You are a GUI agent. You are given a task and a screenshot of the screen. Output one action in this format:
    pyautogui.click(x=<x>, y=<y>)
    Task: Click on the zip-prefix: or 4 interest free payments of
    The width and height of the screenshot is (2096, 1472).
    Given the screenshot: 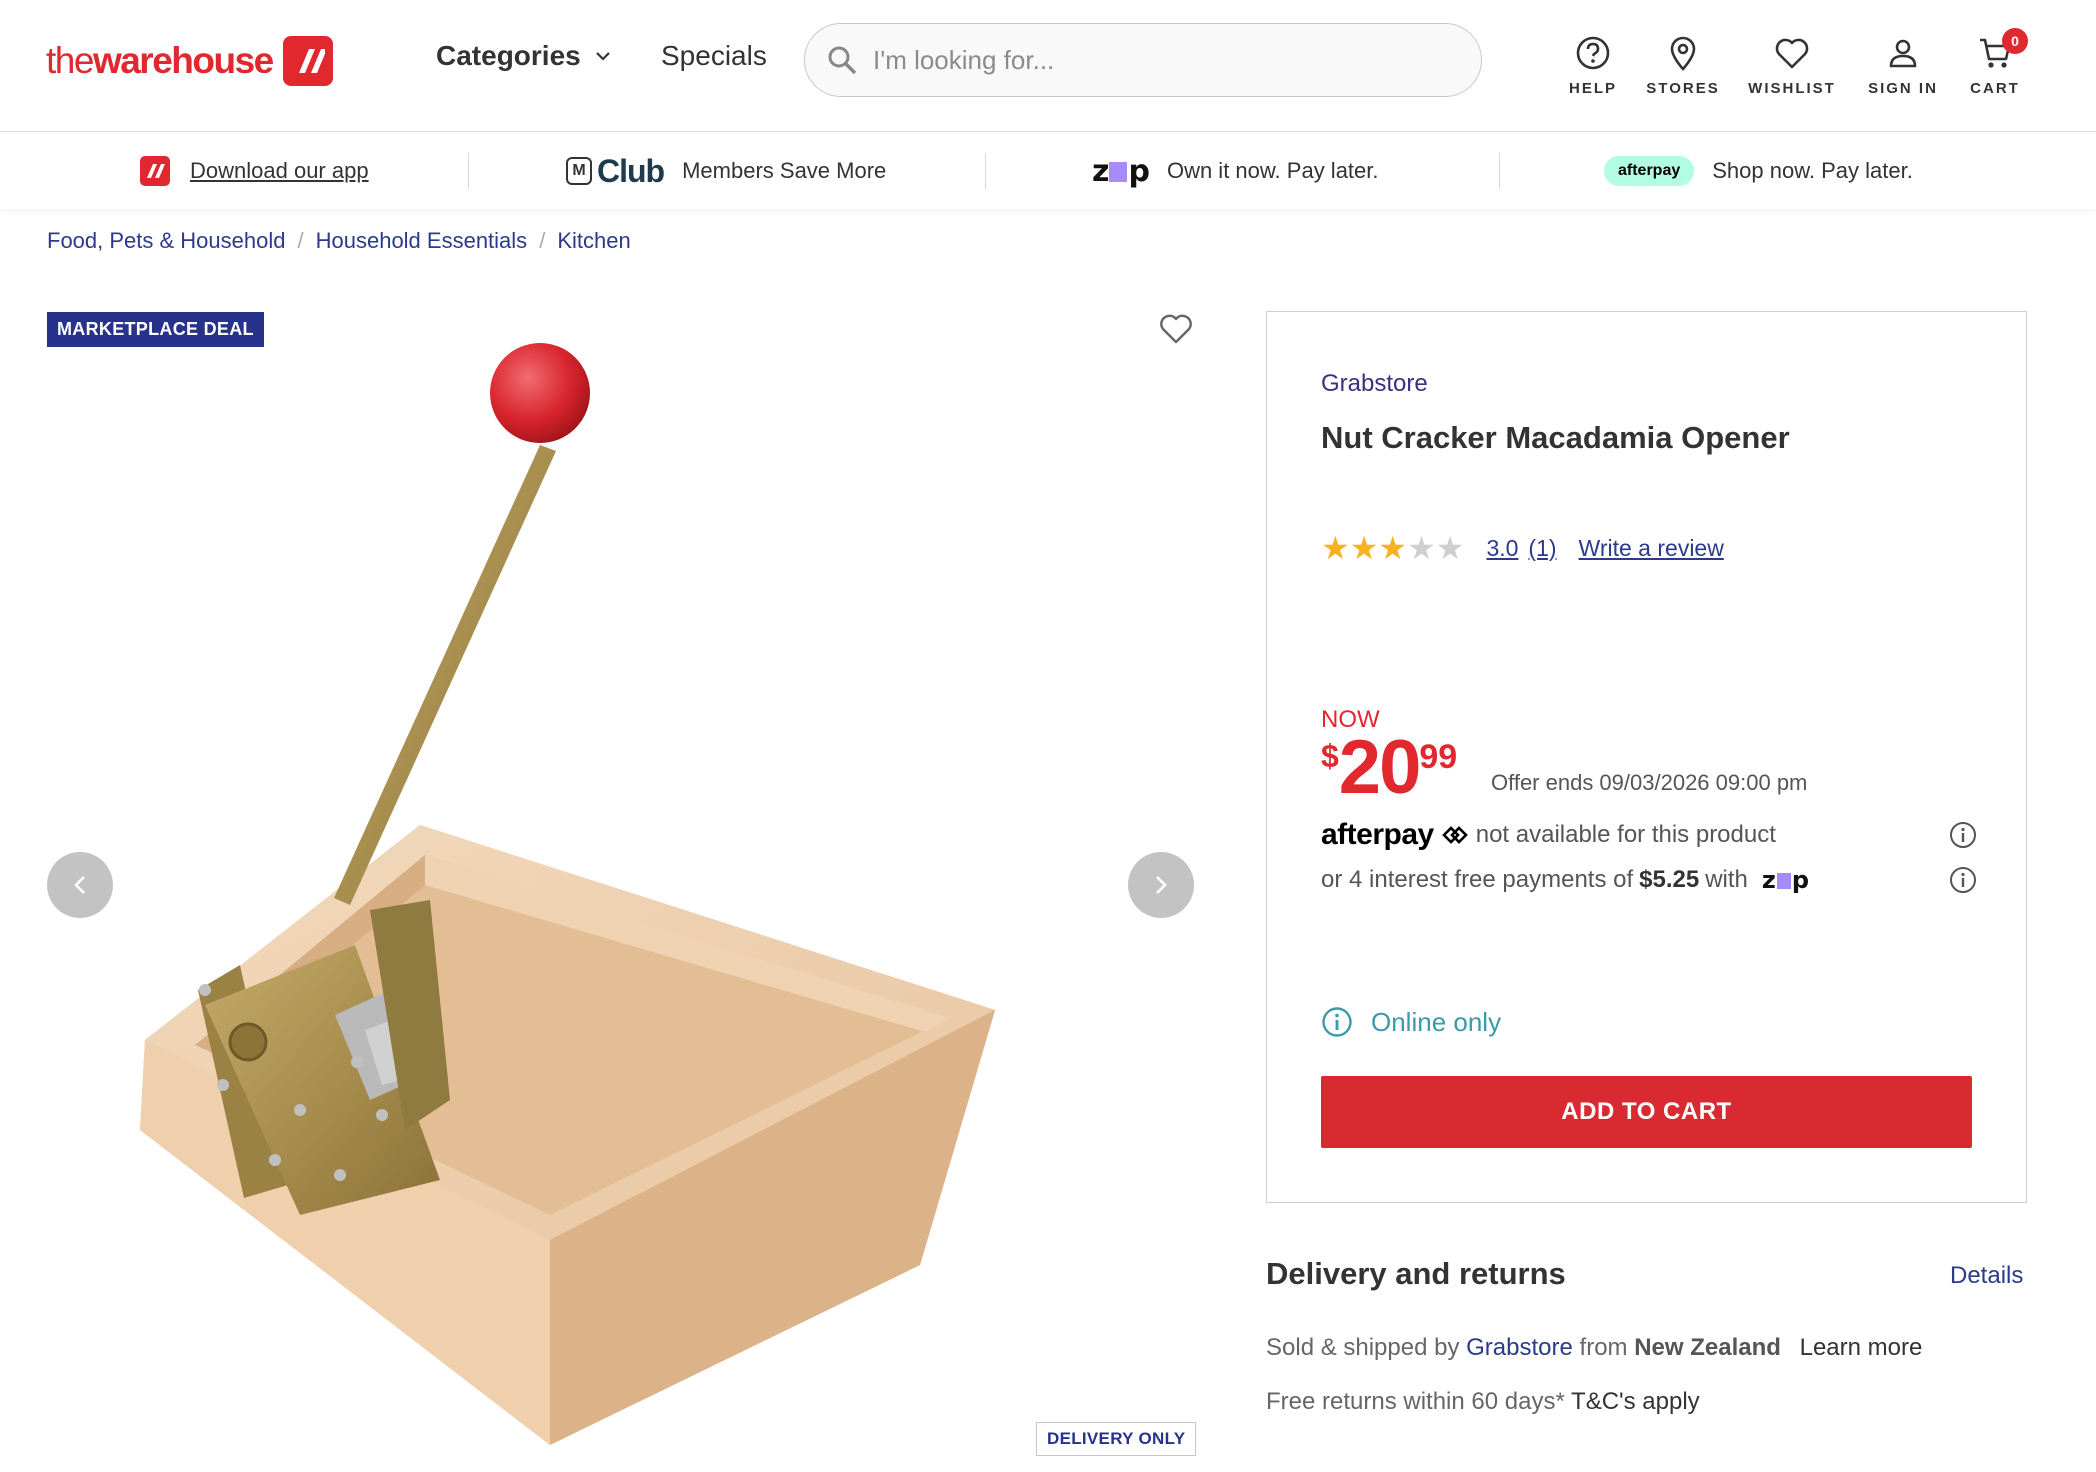 What is the action you would take?
    pyautogui.click(x=1477, y=879)
    